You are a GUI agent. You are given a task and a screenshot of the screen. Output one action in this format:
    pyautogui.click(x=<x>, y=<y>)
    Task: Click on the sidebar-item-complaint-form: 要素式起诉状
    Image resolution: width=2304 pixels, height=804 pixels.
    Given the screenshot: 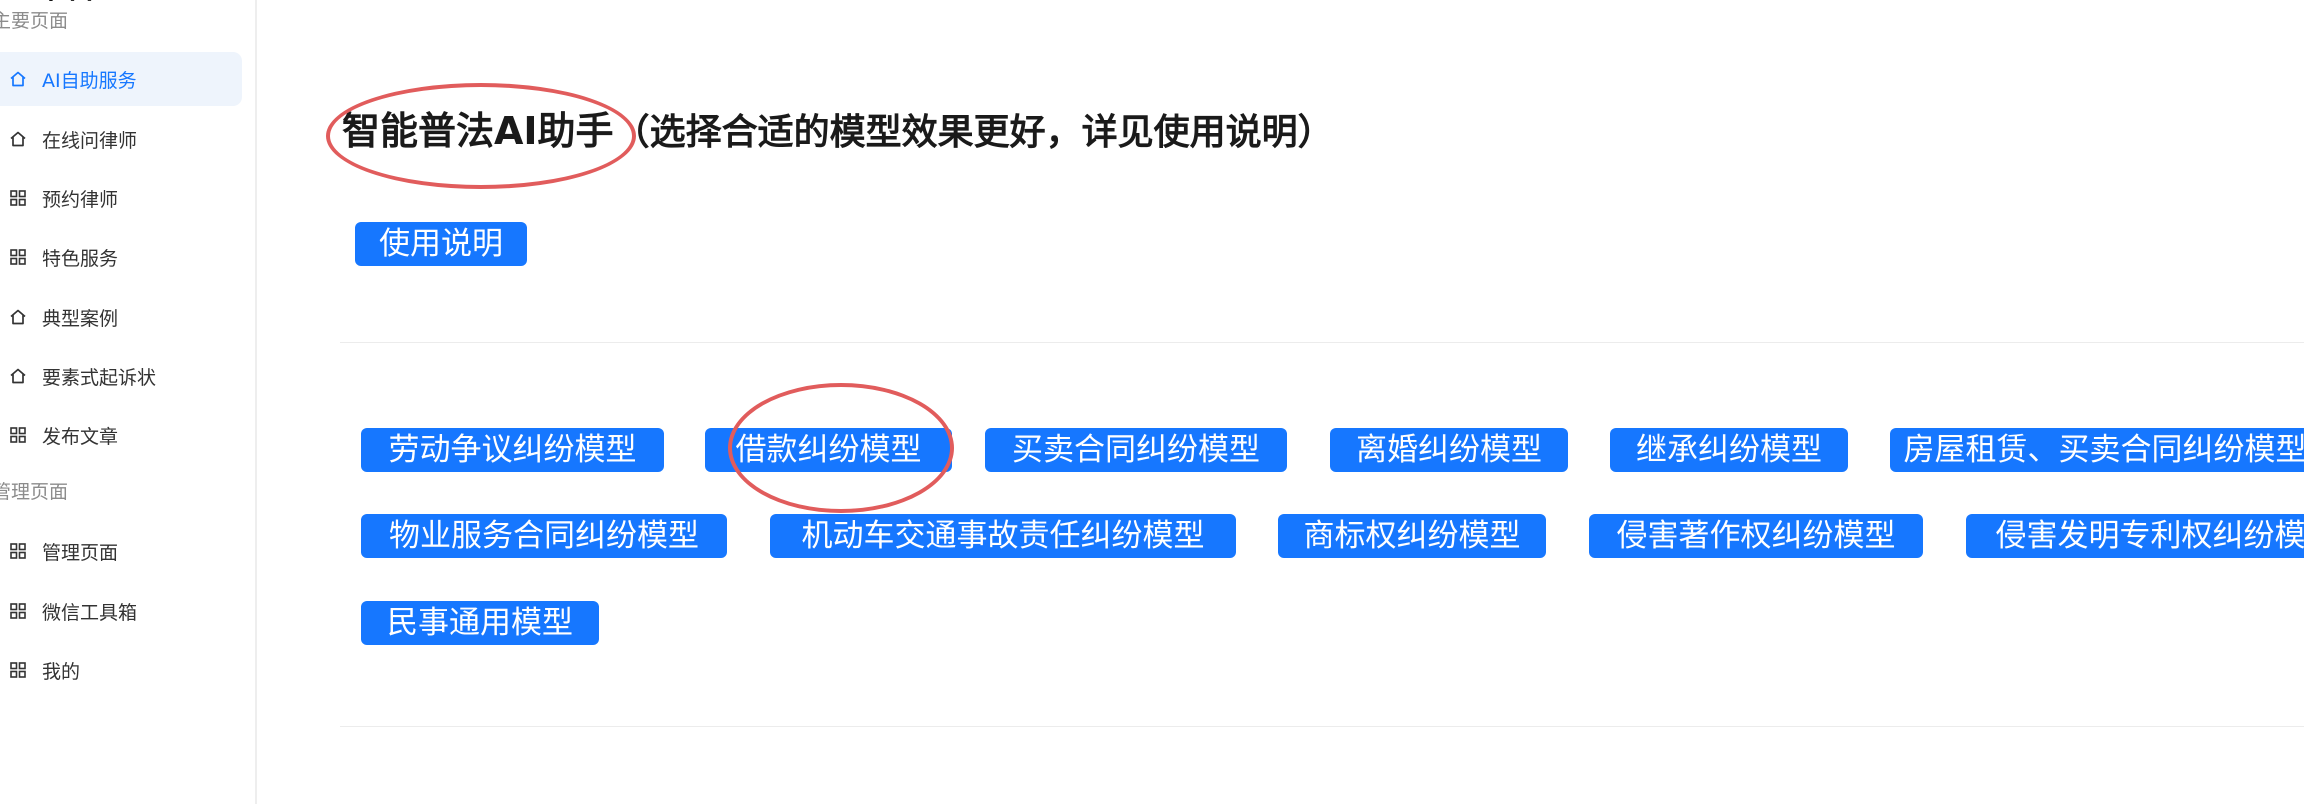 What is the action you would take?
    pyautogui.click(x=121, y=376)
    